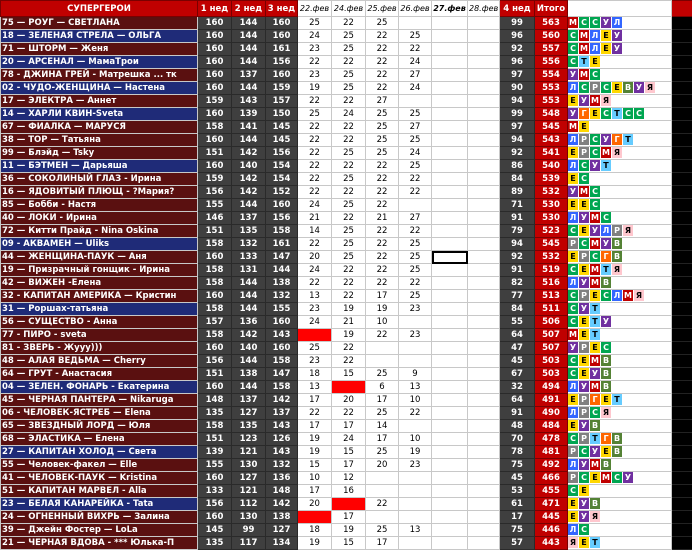 The image size is (692, 555). Describe the element at coordinates (517, 517) in the screenshot. I see `week-4-cell: 17` at that location.